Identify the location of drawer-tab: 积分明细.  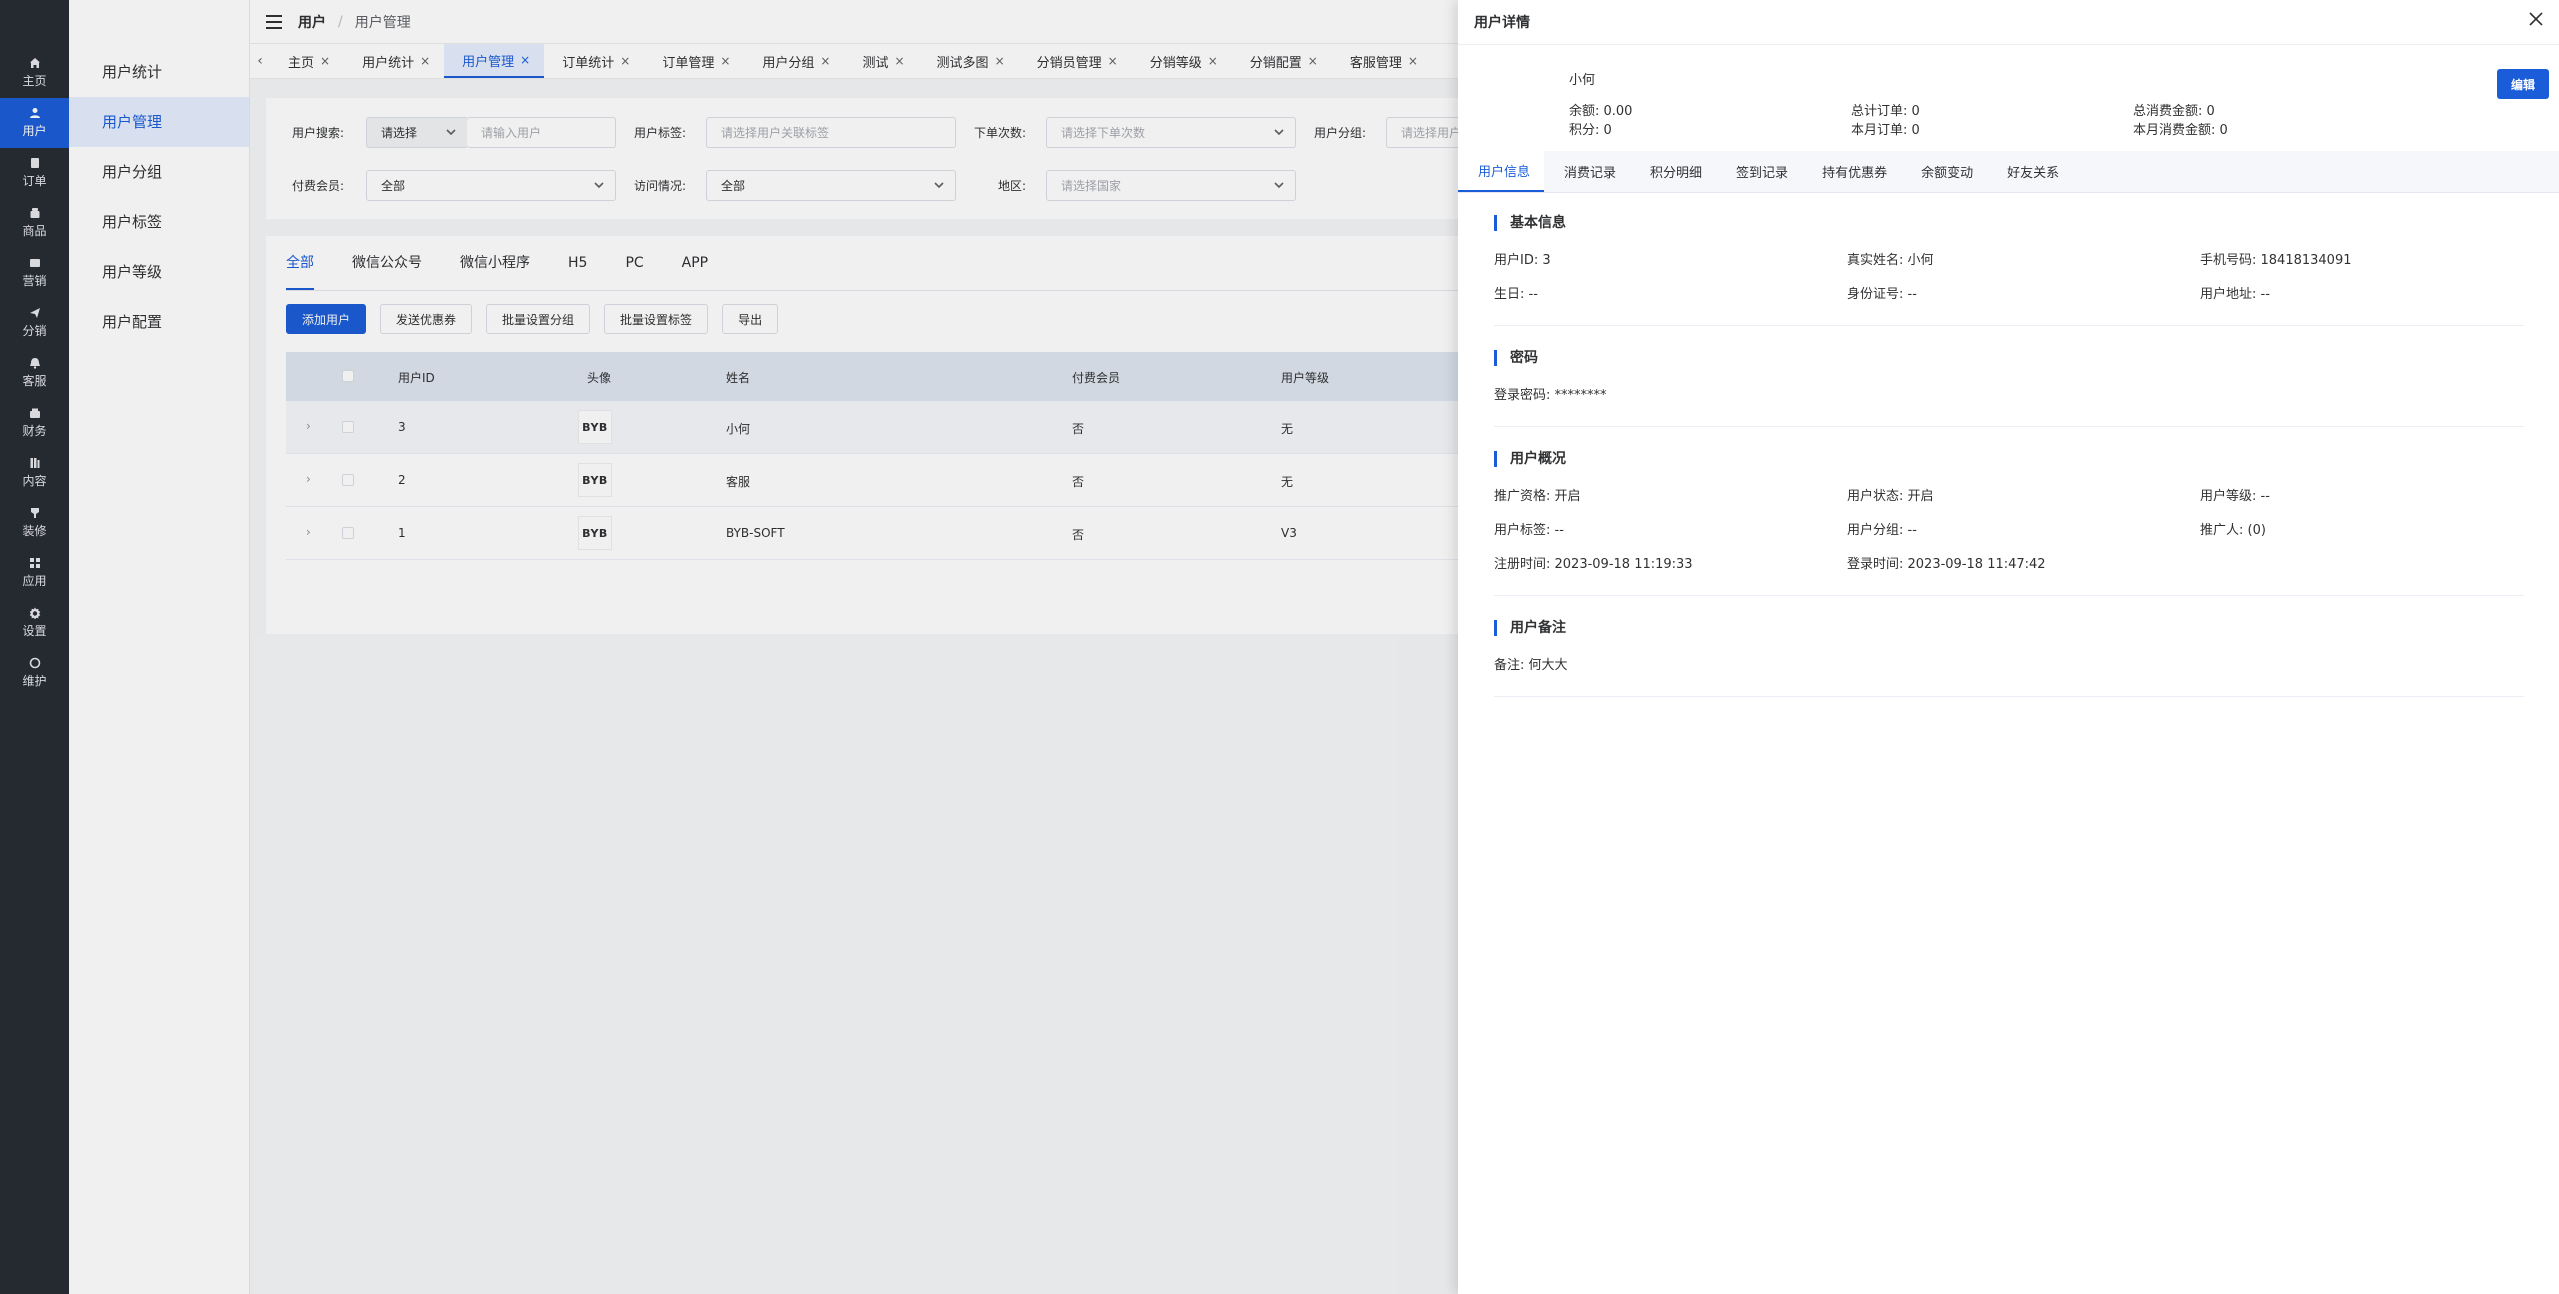
(1673, 171).